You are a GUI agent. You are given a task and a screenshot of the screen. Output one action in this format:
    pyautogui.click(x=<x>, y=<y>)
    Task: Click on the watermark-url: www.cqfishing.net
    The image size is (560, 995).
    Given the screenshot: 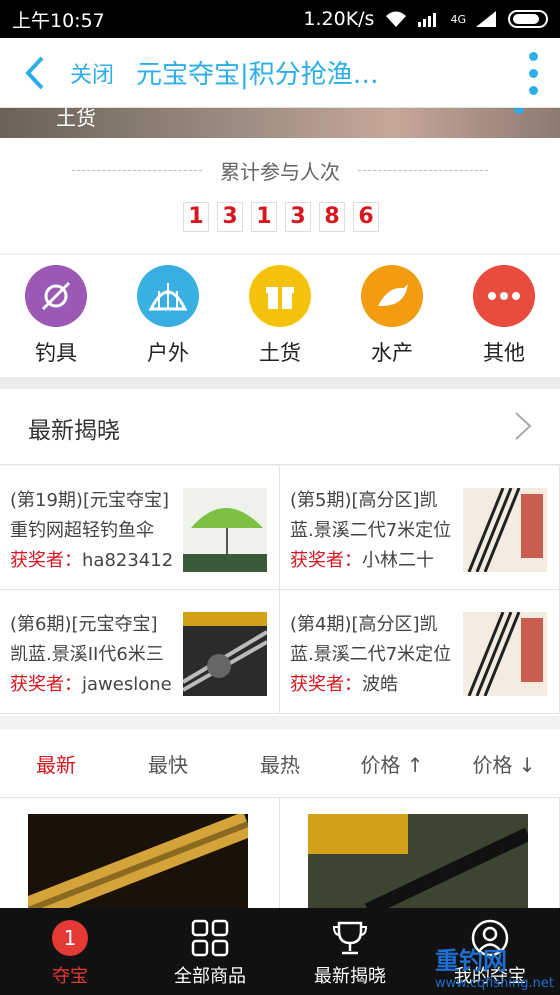 What is the action you would take?
    pyautogui.click(x=494, y=983)
    